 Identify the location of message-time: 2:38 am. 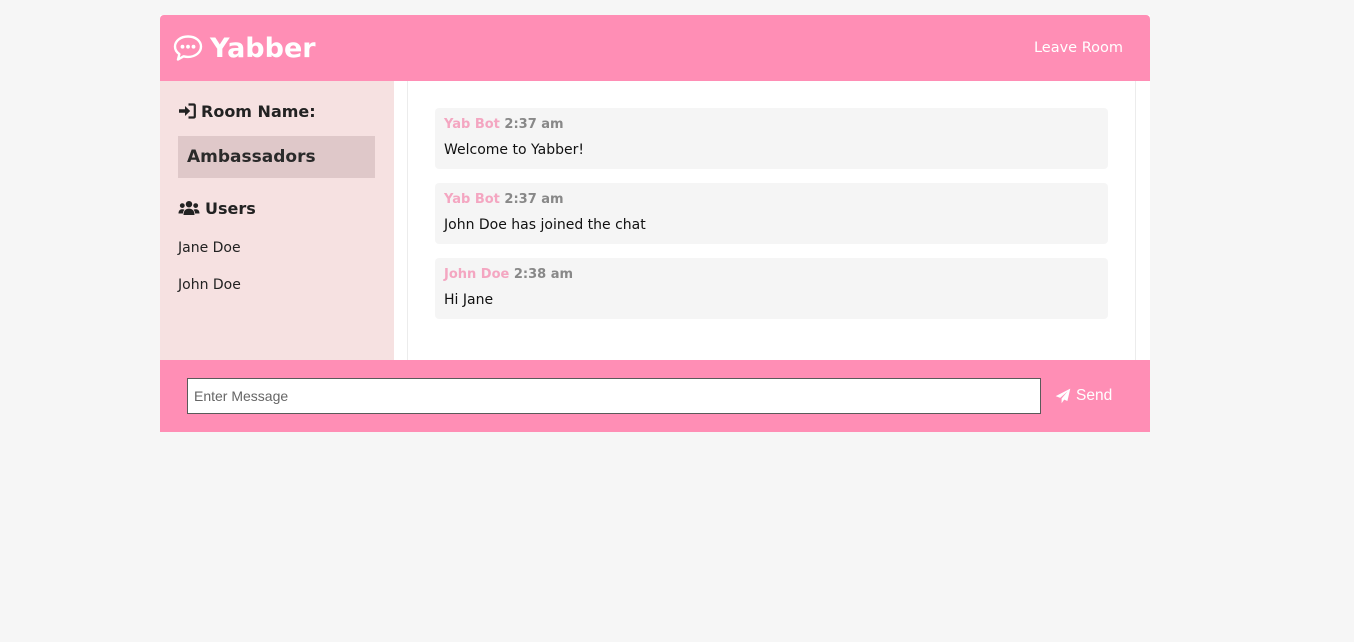
(543, 274).